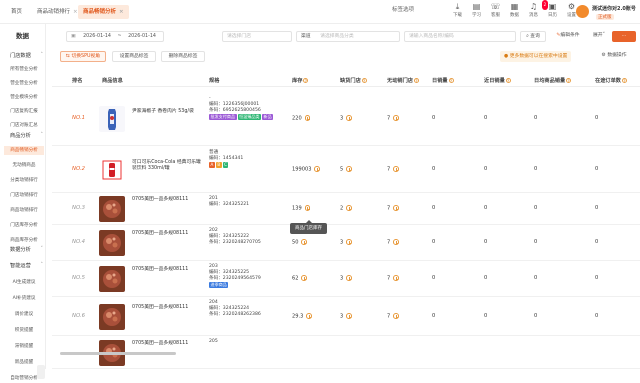 Image resolution: width=640 pixels, height=383 pixels. I want to click on feedback-icon: ☏ 客服, so click(495, 10).